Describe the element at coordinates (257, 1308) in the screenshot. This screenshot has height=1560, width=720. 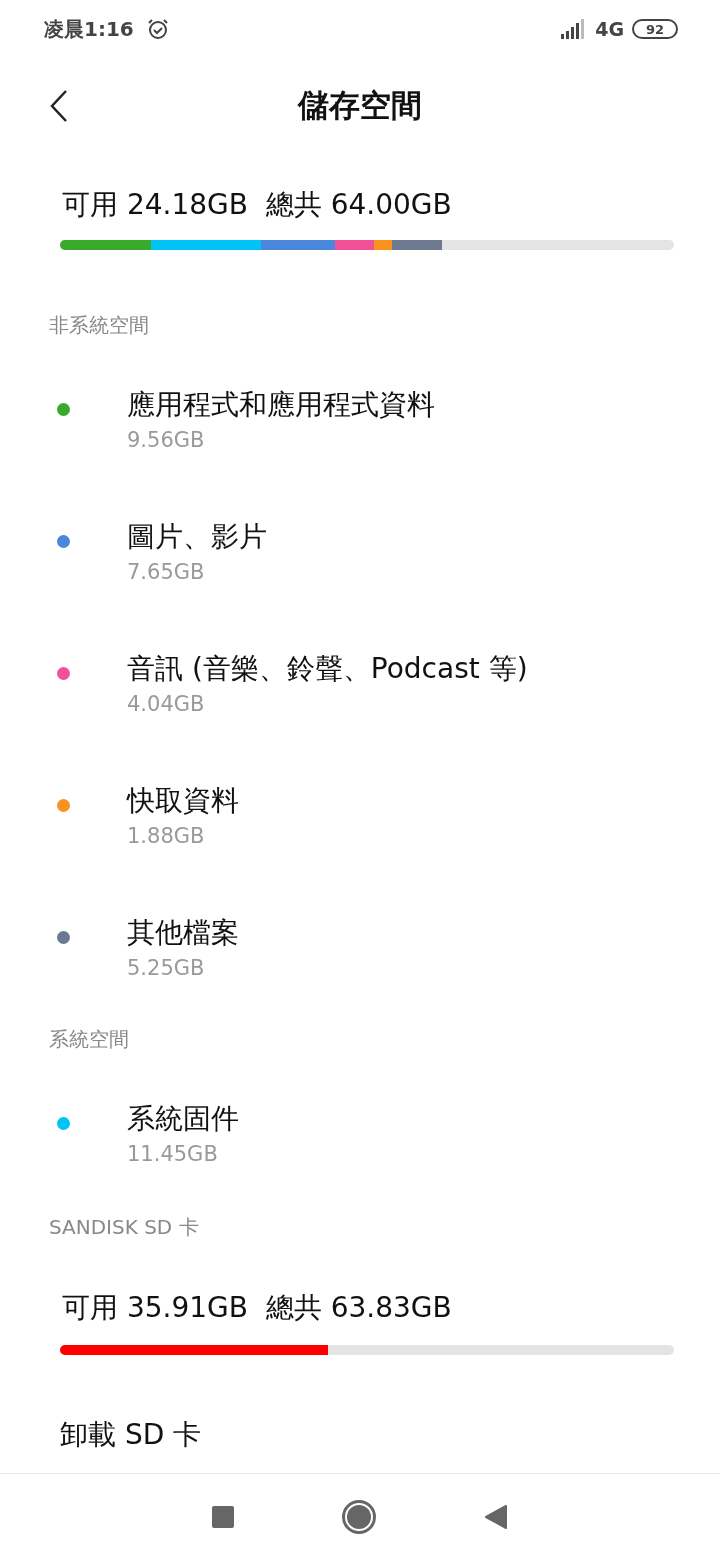
I see `storage-summary: 可用 35.91GB 總共 63.83GB` at that location.